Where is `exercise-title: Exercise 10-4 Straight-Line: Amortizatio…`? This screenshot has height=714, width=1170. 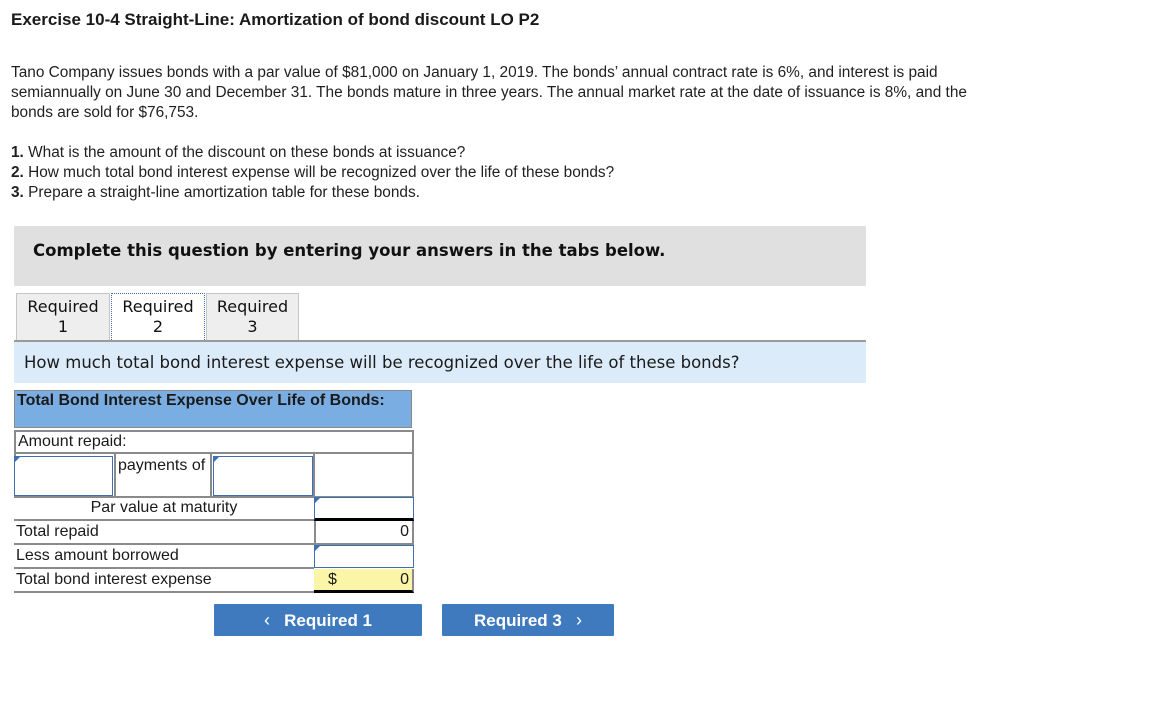 exercise-title: Exercise 10-4 Straight-Line: Amortizatio… is located at coordinates (275, 19).